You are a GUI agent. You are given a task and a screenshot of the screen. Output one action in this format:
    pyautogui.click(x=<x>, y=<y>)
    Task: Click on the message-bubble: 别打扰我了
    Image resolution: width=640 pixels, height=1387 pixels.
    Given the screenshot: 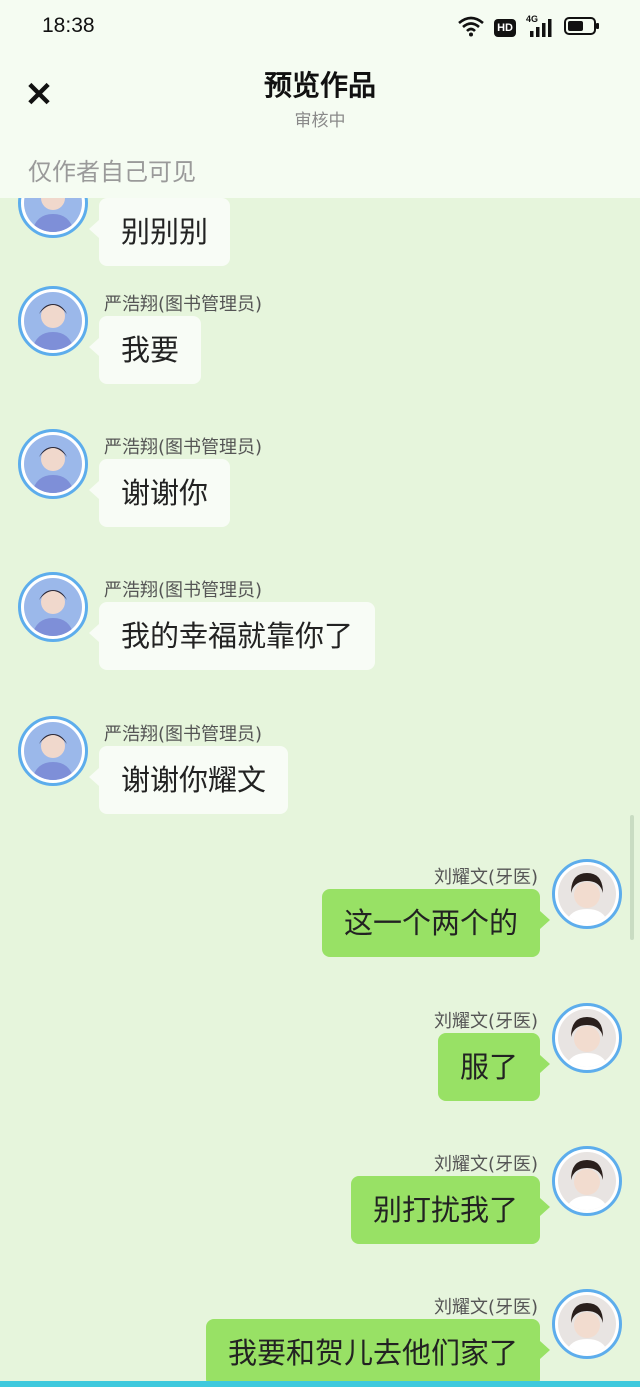 What is the action you would take?
    pyautogui.click(x=450, y=1210)
    